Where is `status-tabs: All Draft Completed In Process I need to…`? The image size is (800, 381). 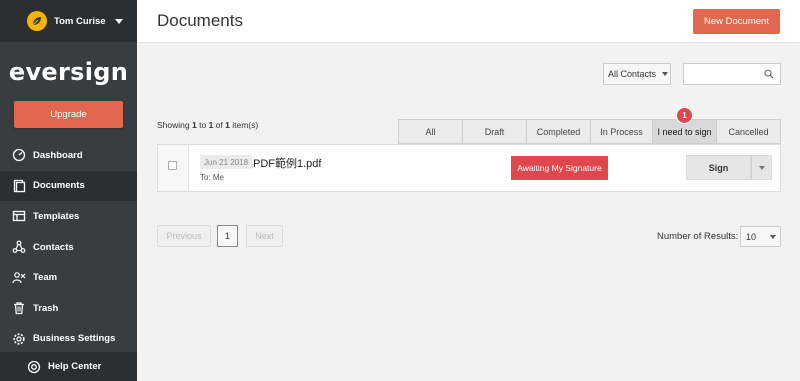
status-tabs: All Draft Completed In Process I need to… is located at coordinates (589, 131).